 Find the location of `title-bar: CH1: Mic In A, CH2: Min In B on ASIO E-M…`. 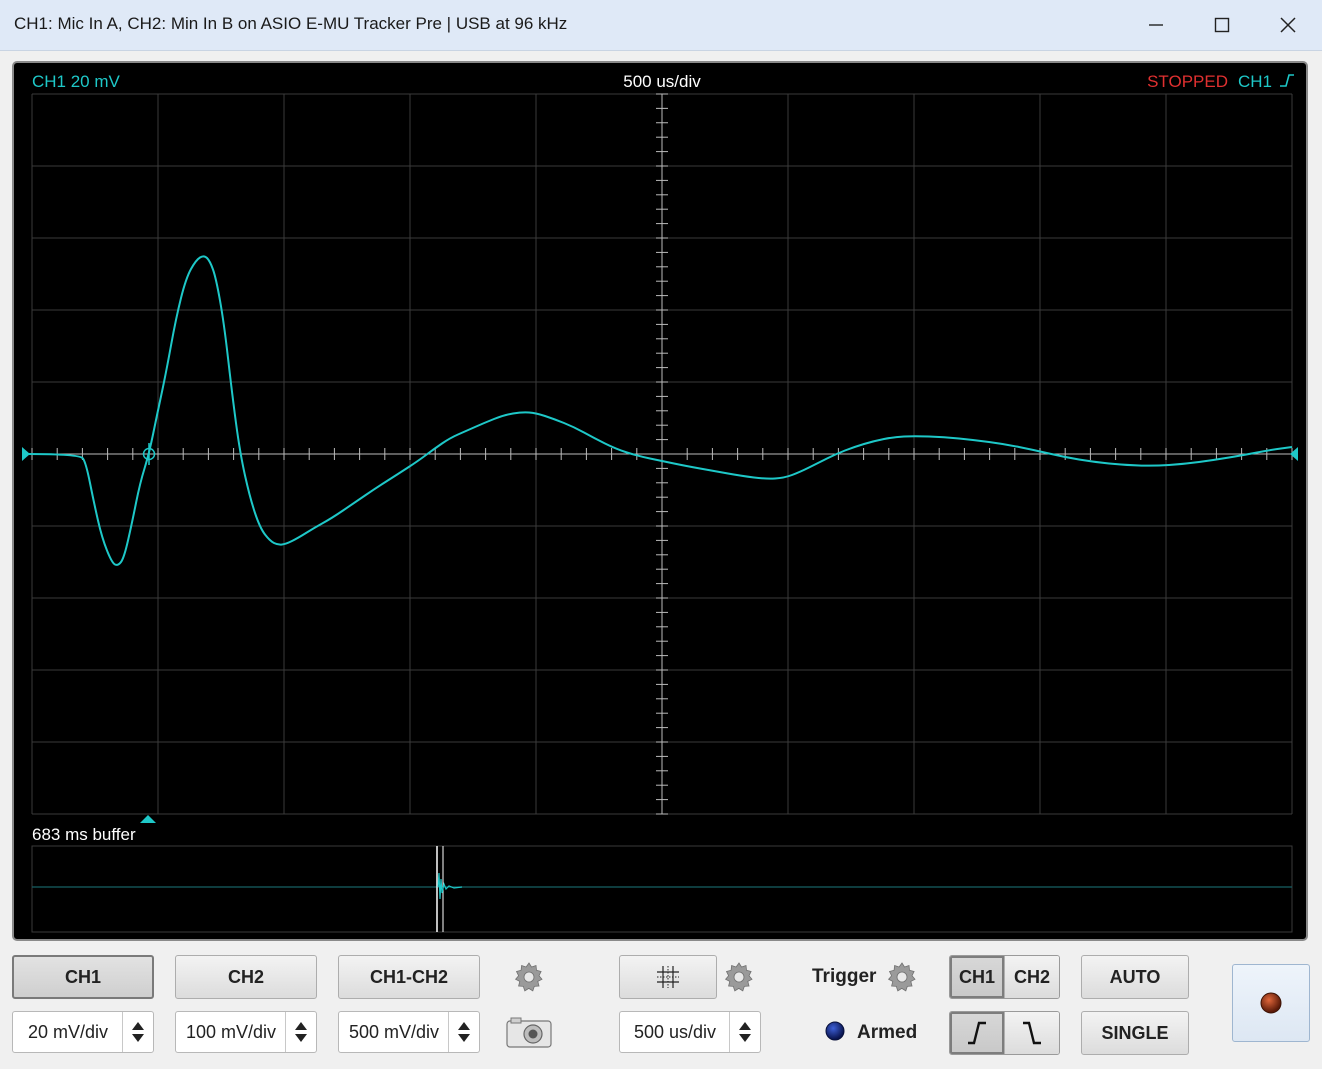

title-bar: CH1: Mic In A, CH2: Min In B on ASIO E-M… is located at coordinates (661, 25).